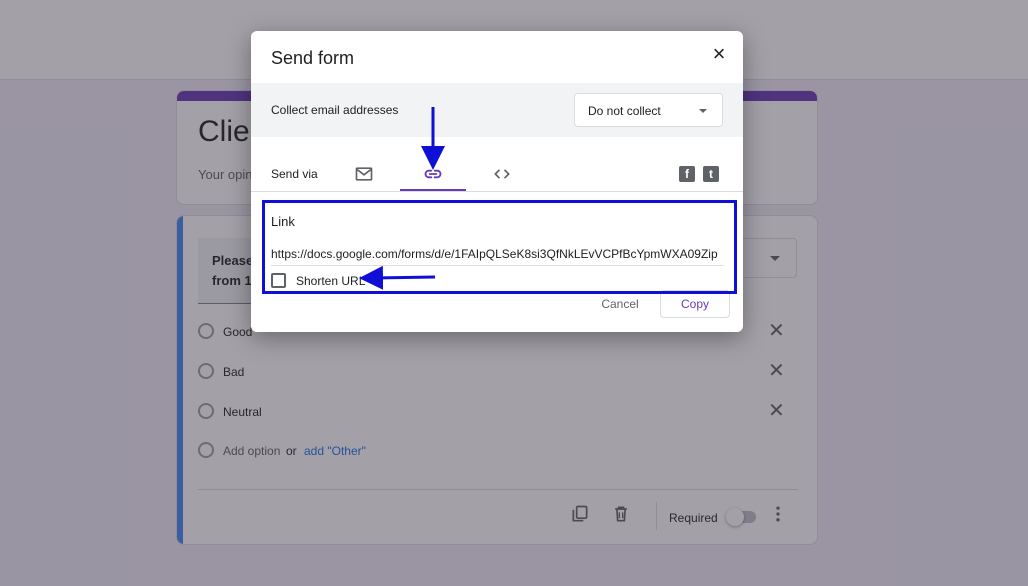  I want to click on code-icon, so click(502, 174).